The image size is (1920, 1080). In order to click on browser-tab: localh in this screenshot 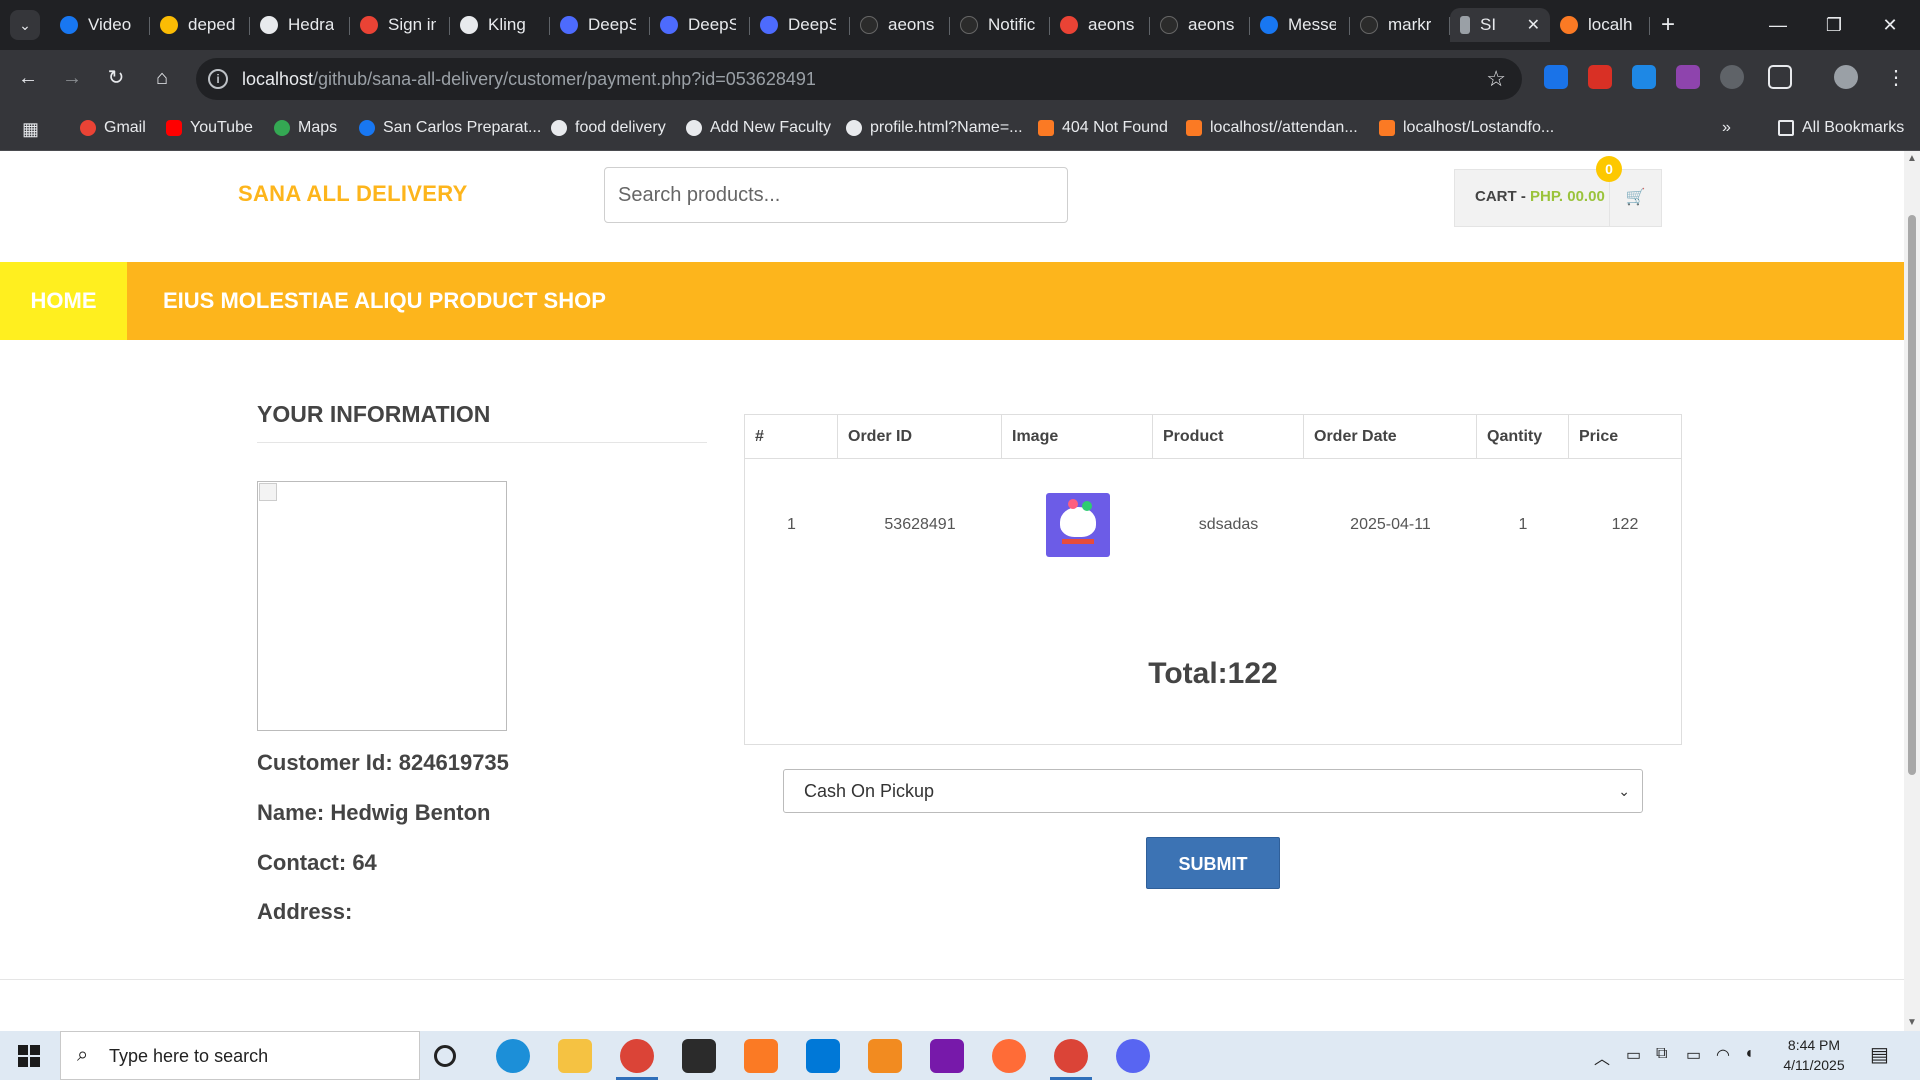, I will do `click(1600, 25)`.